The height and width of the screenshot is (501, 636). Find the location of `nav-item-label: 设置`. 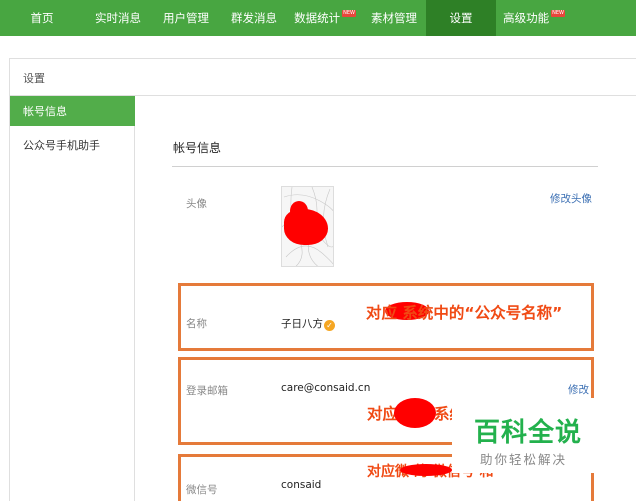

nav-item-label: 设置 is located at coordinates (461, 18).